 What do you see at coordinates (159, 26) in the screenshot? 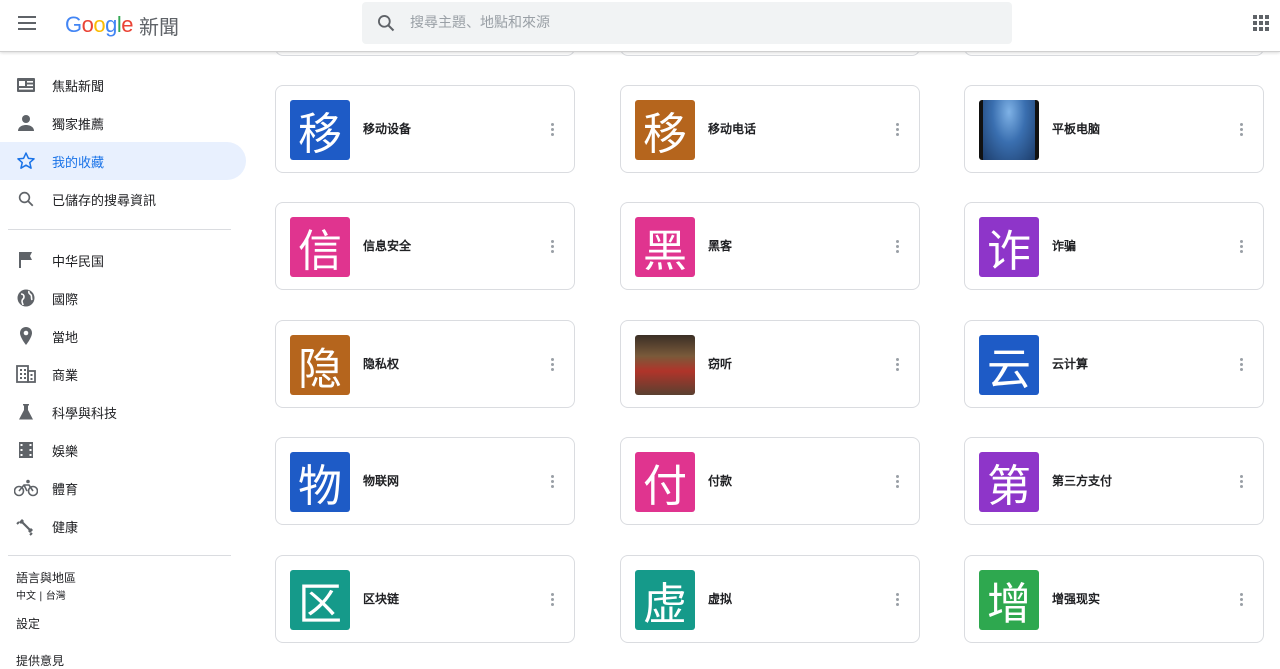
I see `product-name: 新聞` at bounding box center [159, 26].